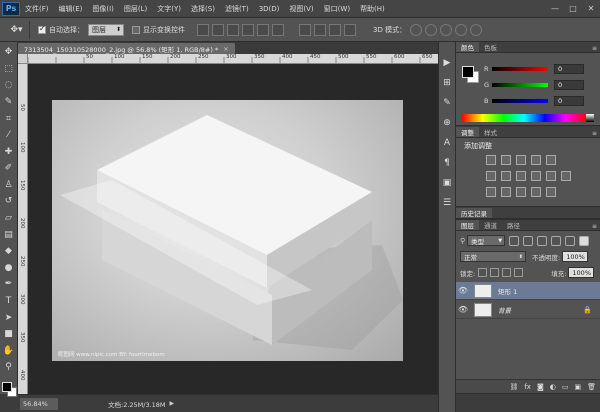 This screenshot has height=412, width=600. Describe the element at coordinates (536, 192) in the screenshot. I see `gradient-map-icon` at that location.